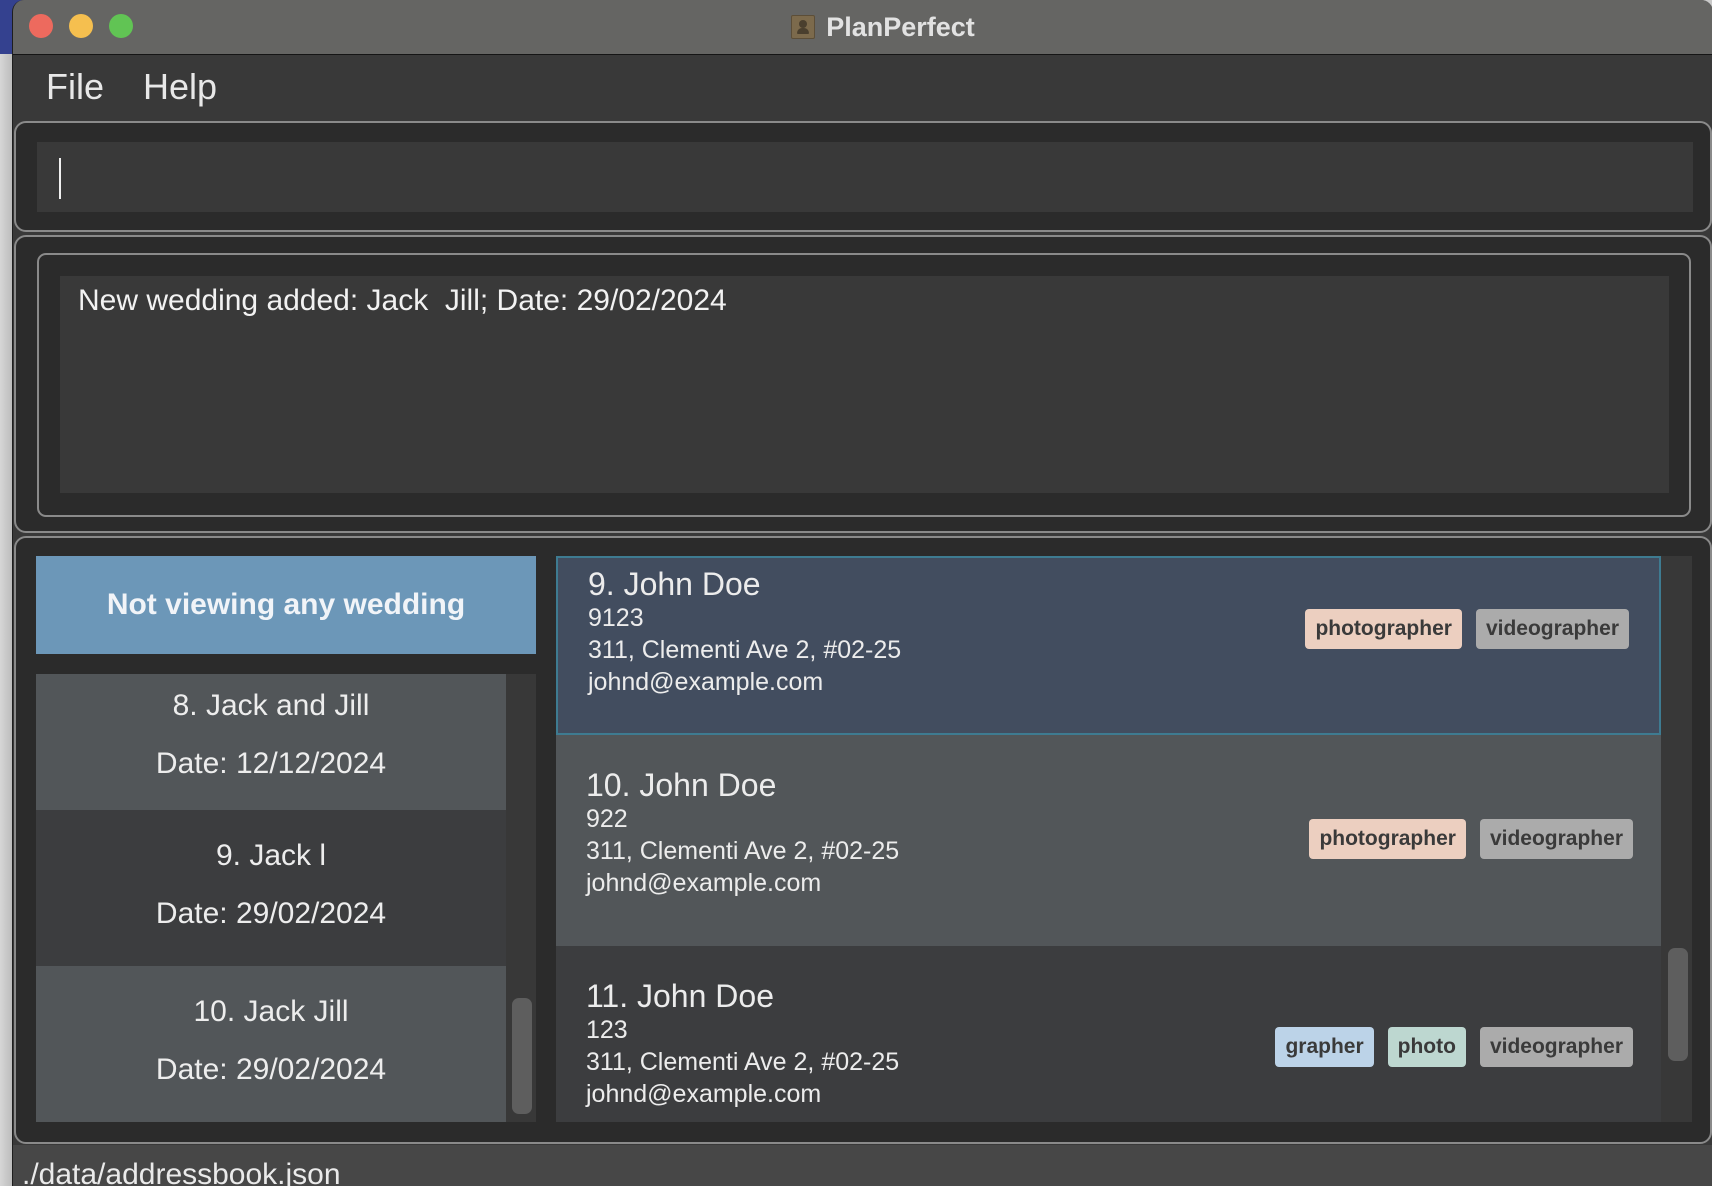  Describe the element at coordinates (680, 996) in the screenshot. I see `person-name: 11. John Doe` at that location.